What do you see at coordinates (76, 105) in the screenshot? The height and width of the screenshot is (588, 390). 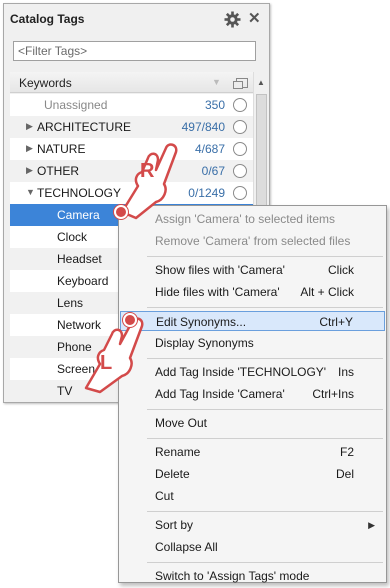 I see `tag-label: Unassigned` at bounding box center [76, 105].